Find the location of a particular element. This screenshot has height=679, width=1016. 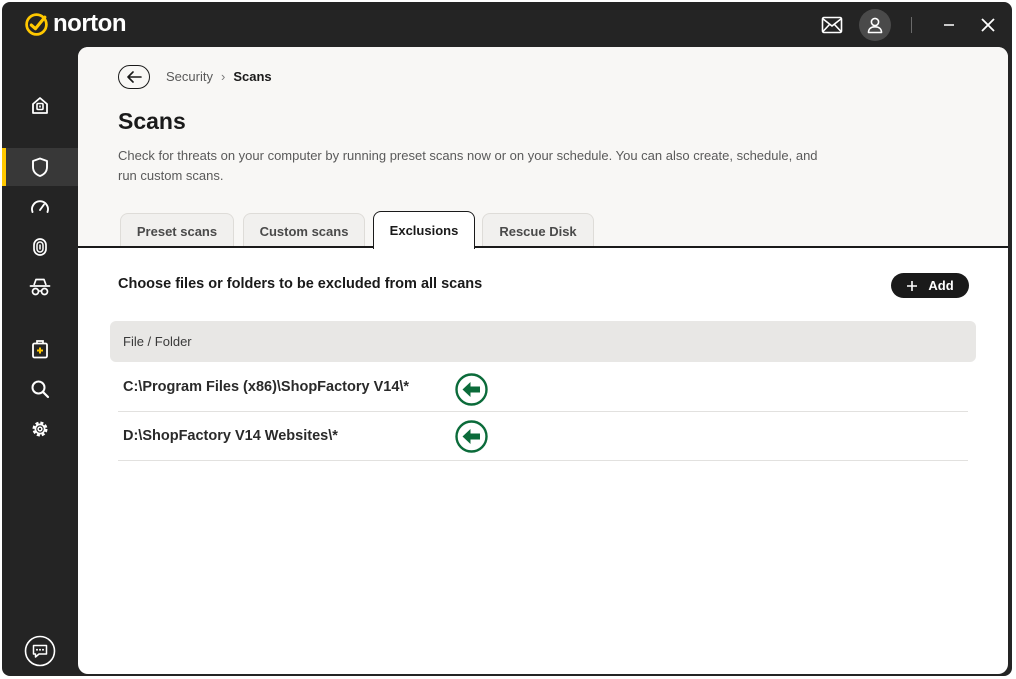

account-icon is located at coordinates (875, 25).